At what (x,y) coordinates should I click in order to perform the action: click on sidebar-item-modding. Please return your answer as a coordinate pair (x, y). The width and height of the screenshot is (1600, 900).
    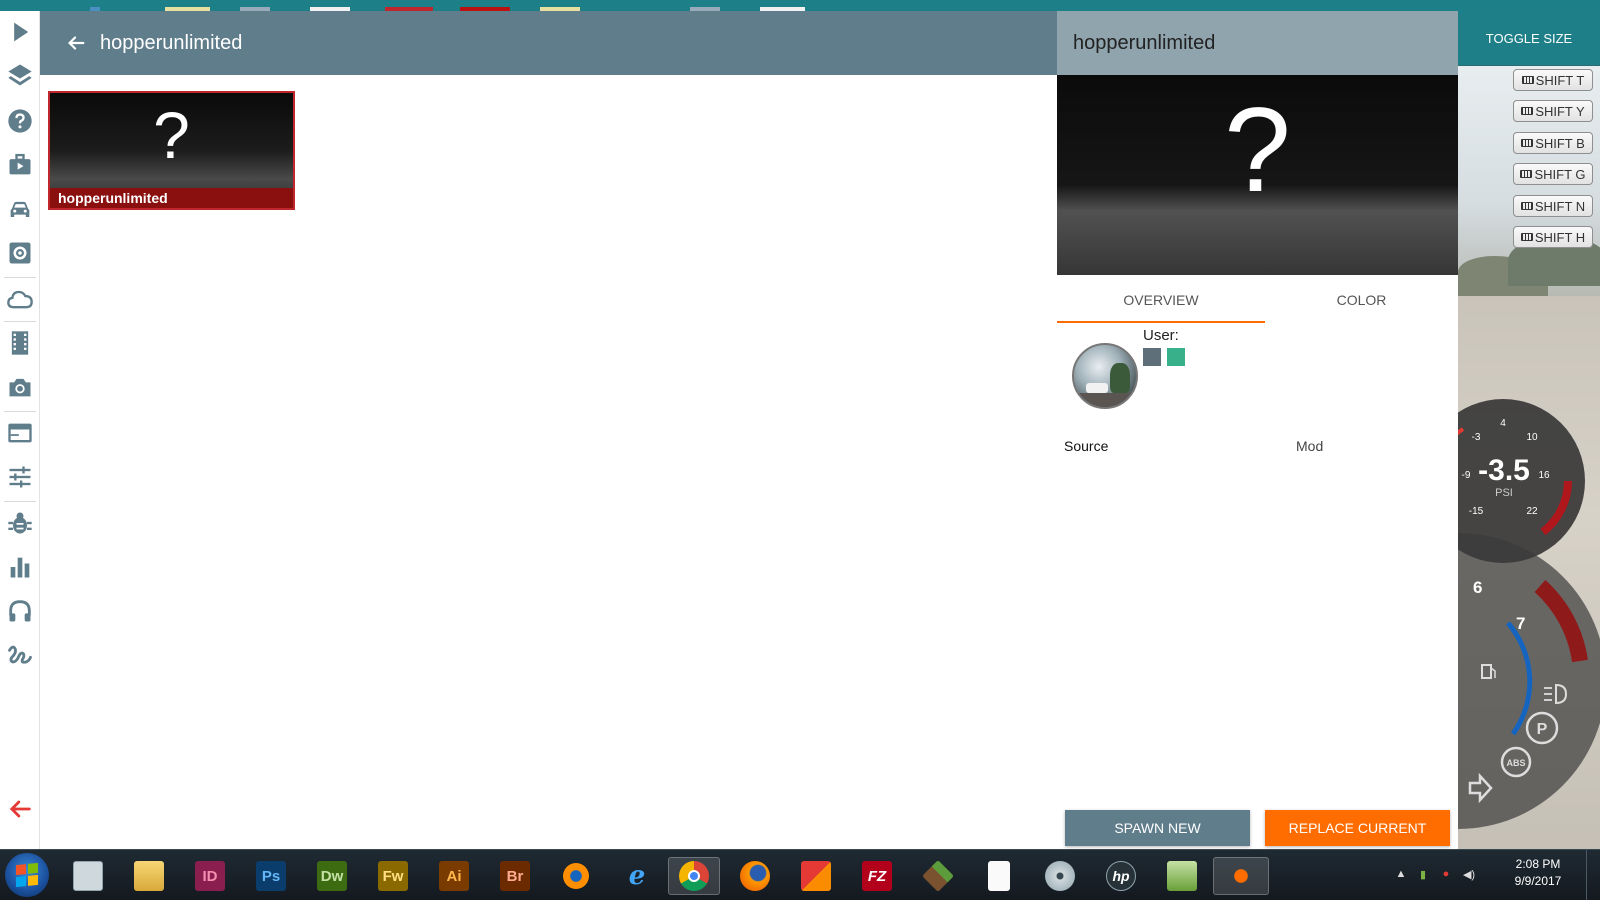
    Looking at the image, I should click on (20, 655).